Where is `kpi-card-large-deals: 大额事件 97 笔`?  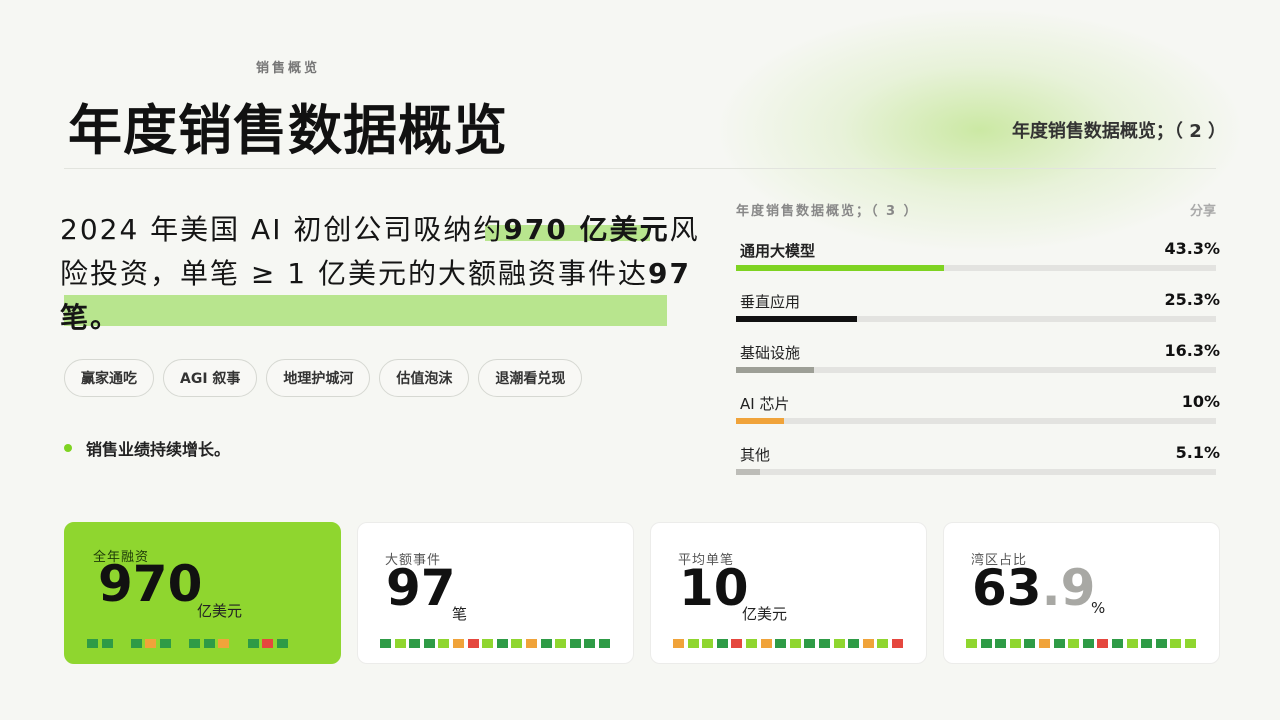 kpi-card-large-deals: 大额事件 97 笔 is located at coordinates (495, 593).